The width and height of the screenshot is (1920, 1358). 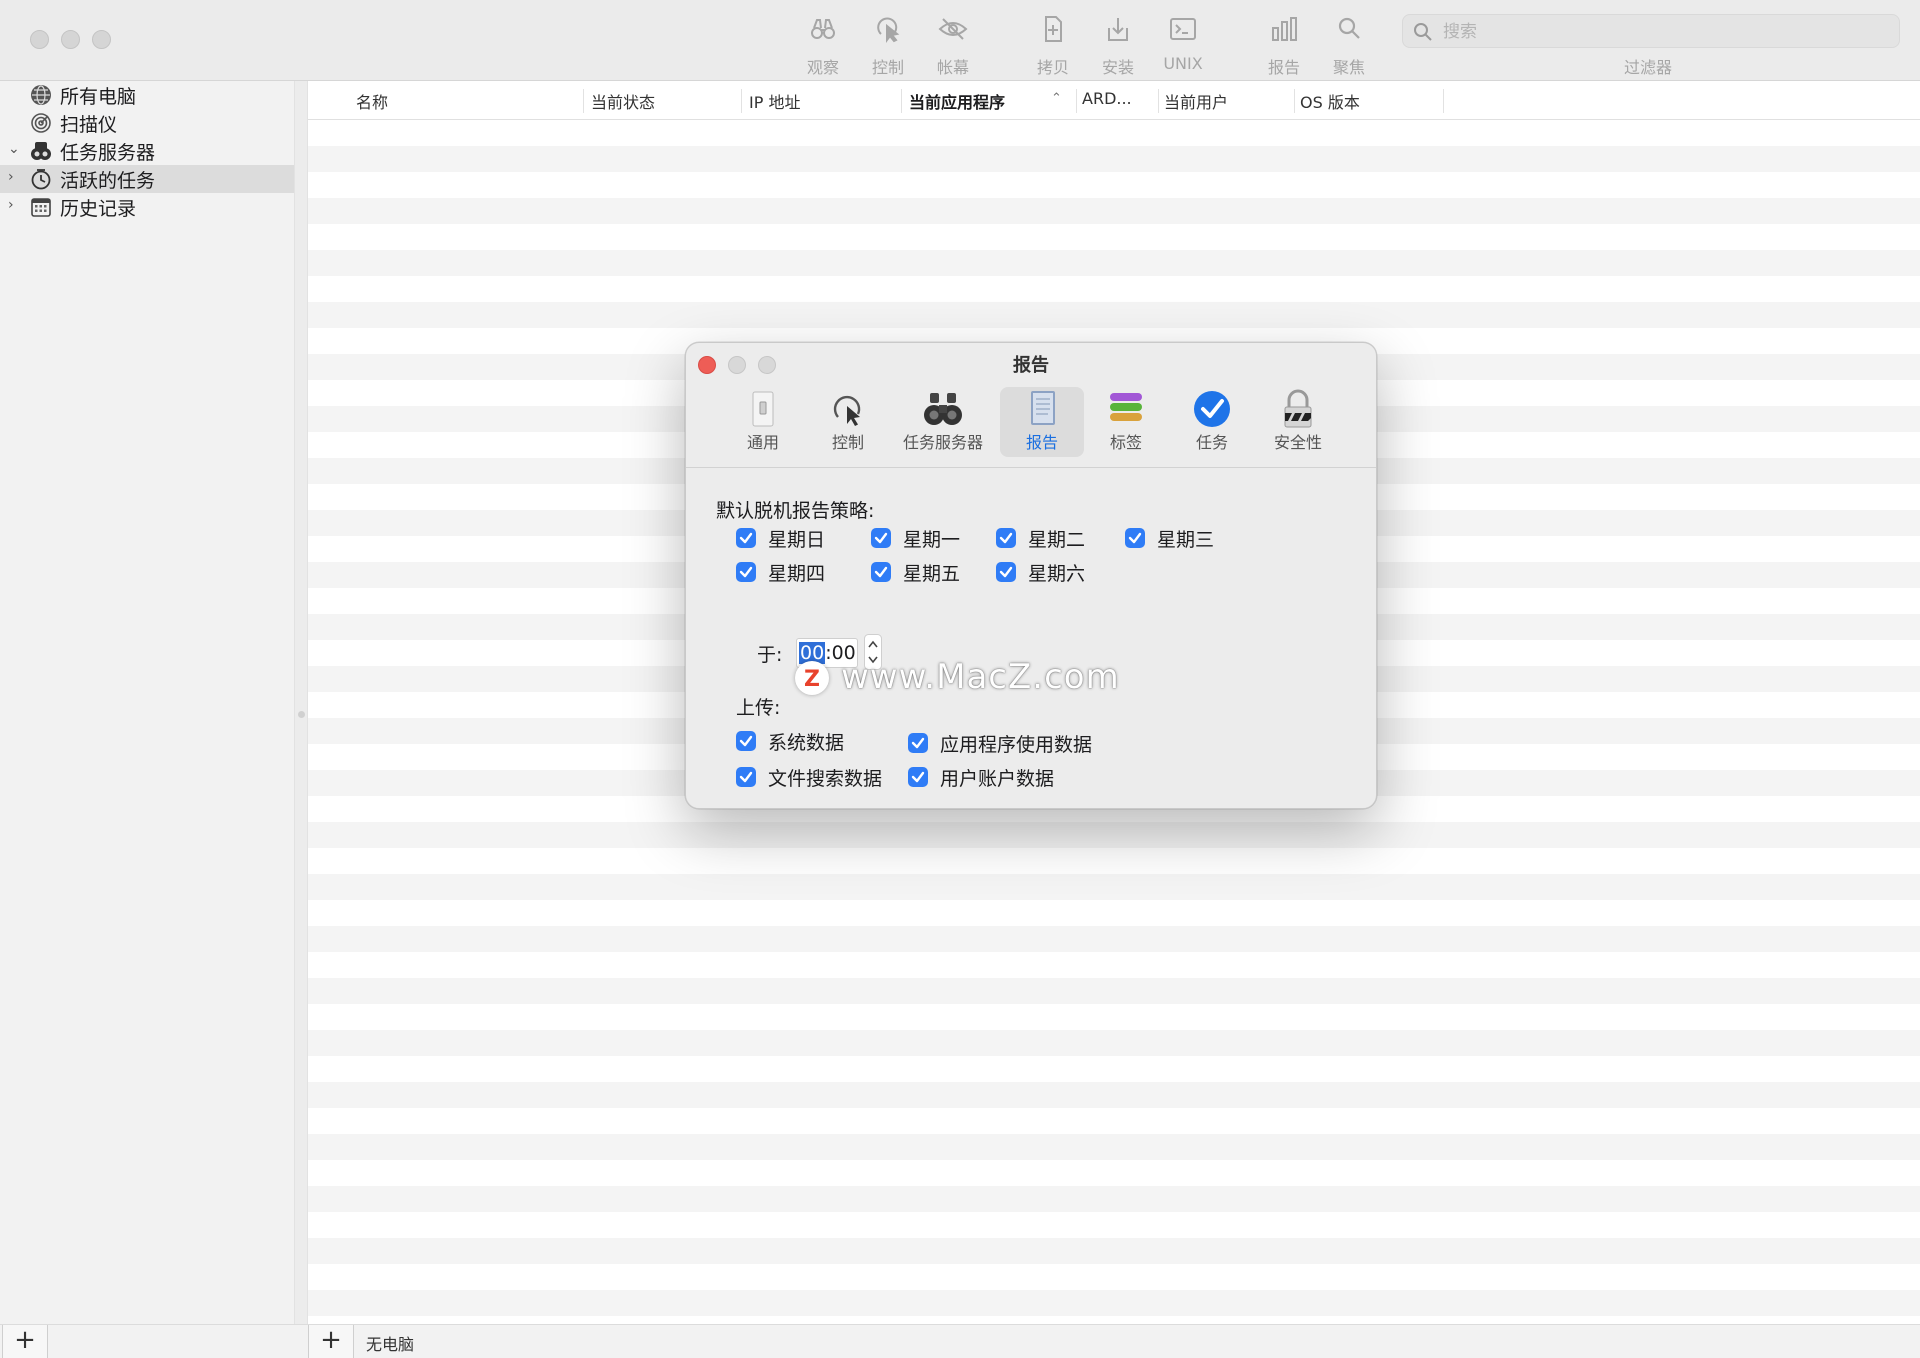 I want to click on chevron-down-icon: ⌄, so click(x=14, y=149).